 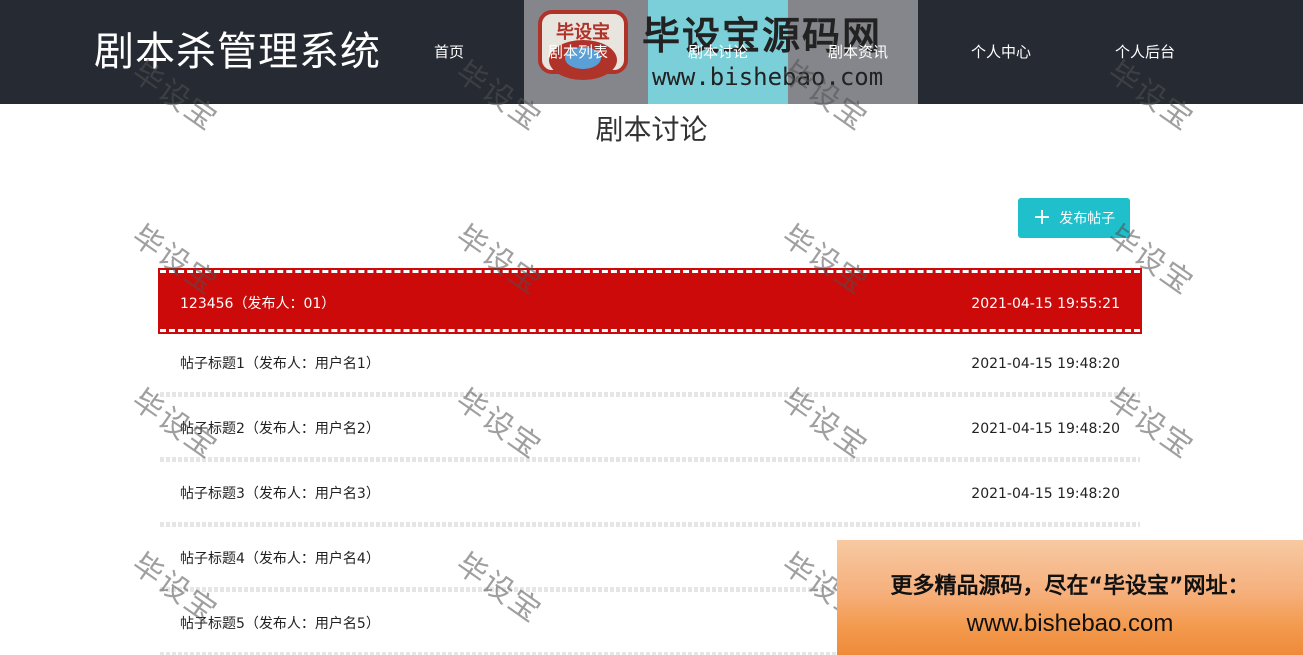 What do you see at coordinates (1087, 219) in the screenshot?
I see `publish-post-label: 发布帖子` at bounding box center [1087, 219].